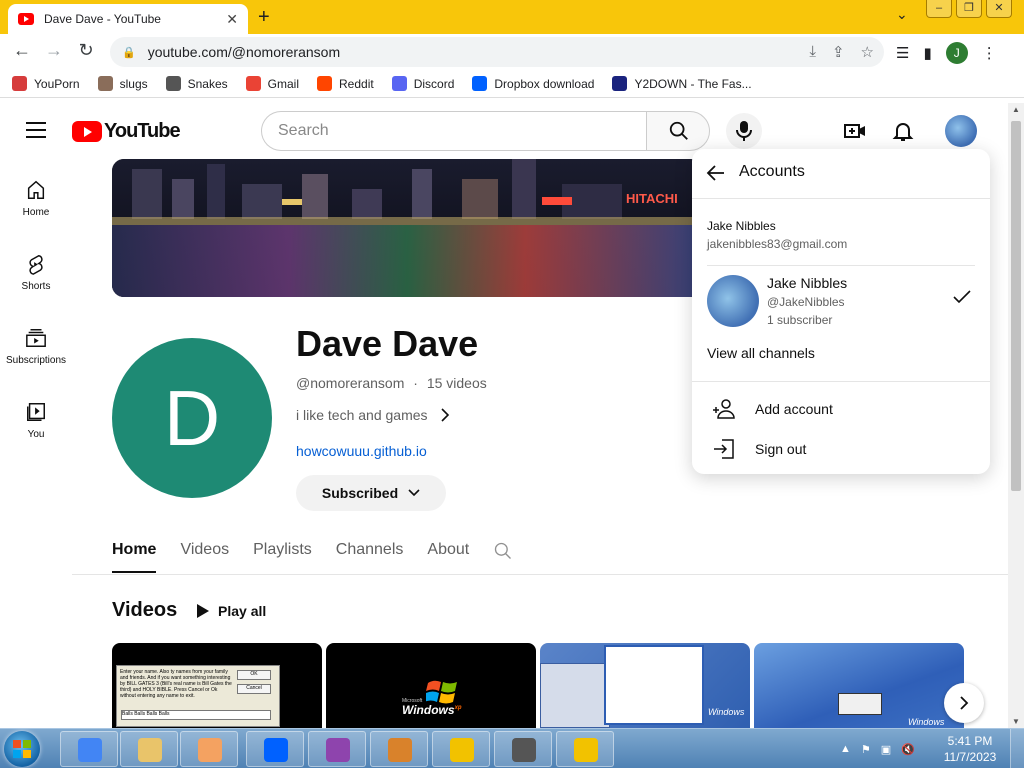  Describe the element at coordinates (807, 283) in the screenshot. I see `channel-account-name: Jake Nibbles` at that location.